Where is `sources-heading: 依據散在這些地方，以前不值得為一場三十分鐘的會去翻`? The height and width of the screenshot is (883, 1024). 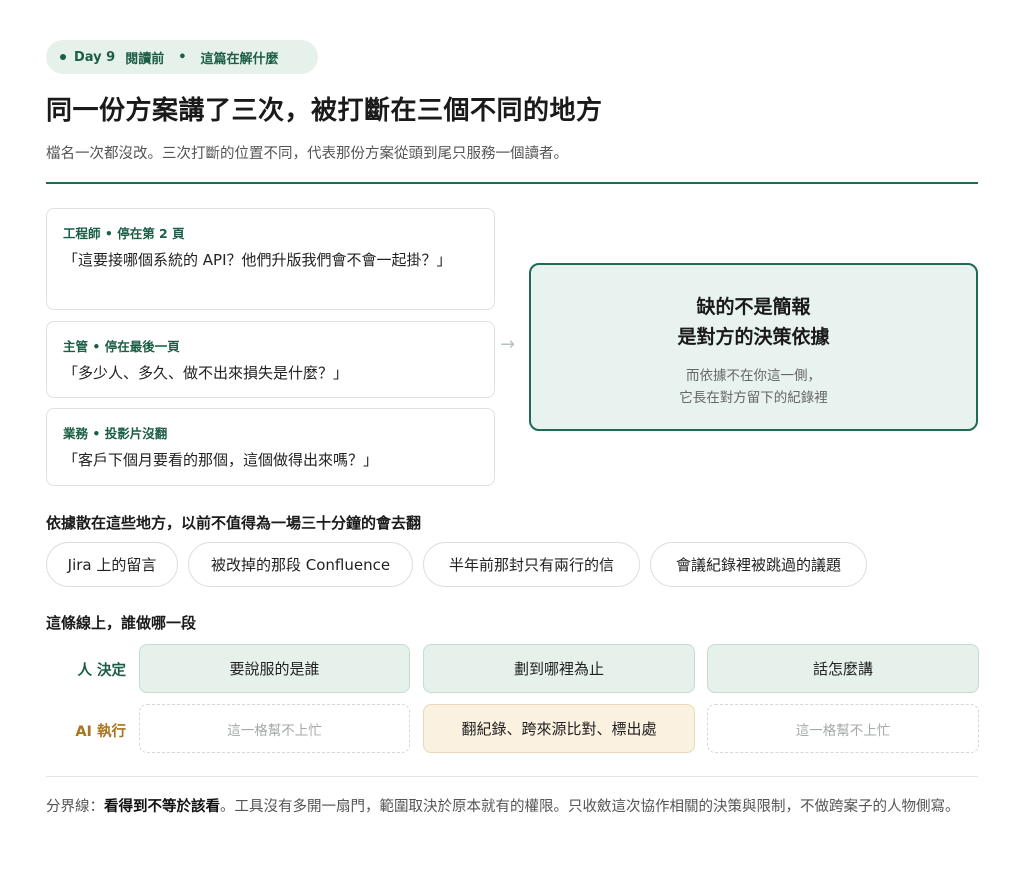
sources-heading: 依據散在這些地方，以前不值得為一場三十分鐘的會去翻 is located at coordinates (234, 523).